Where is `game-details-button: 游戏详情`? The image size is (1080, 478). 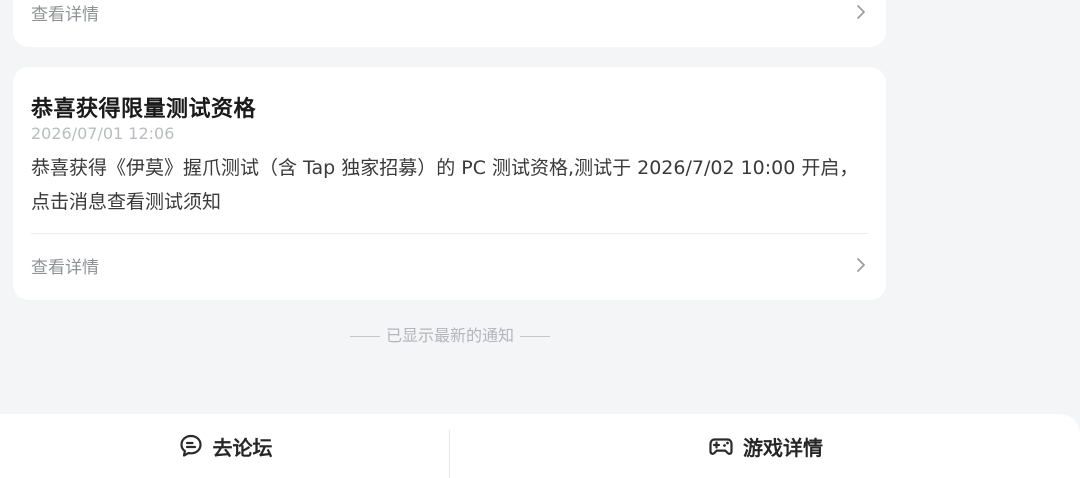 game-details-button: 游戏详情 is located at coordinates (765, 446).